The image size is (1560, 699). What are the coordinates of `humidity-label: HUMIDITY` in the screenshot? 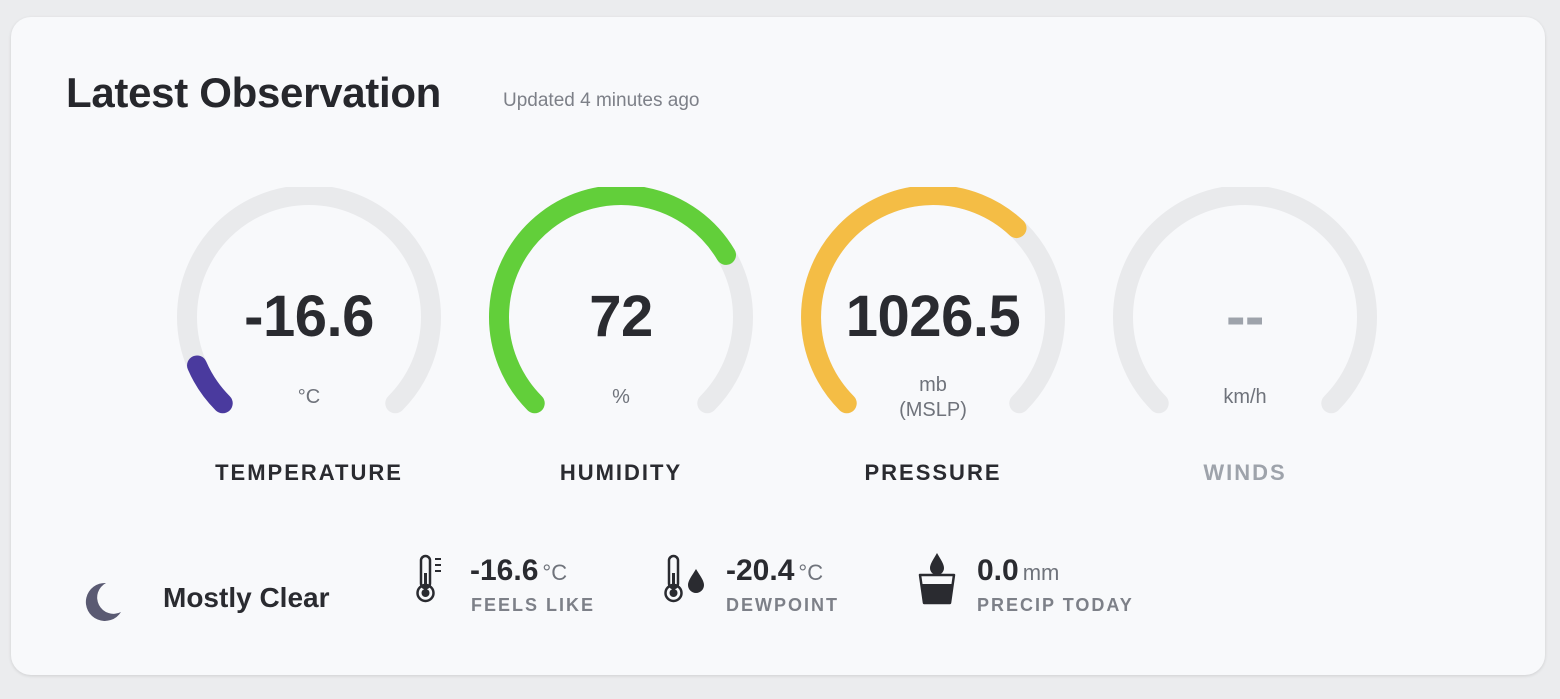 It's located at (621, 472).